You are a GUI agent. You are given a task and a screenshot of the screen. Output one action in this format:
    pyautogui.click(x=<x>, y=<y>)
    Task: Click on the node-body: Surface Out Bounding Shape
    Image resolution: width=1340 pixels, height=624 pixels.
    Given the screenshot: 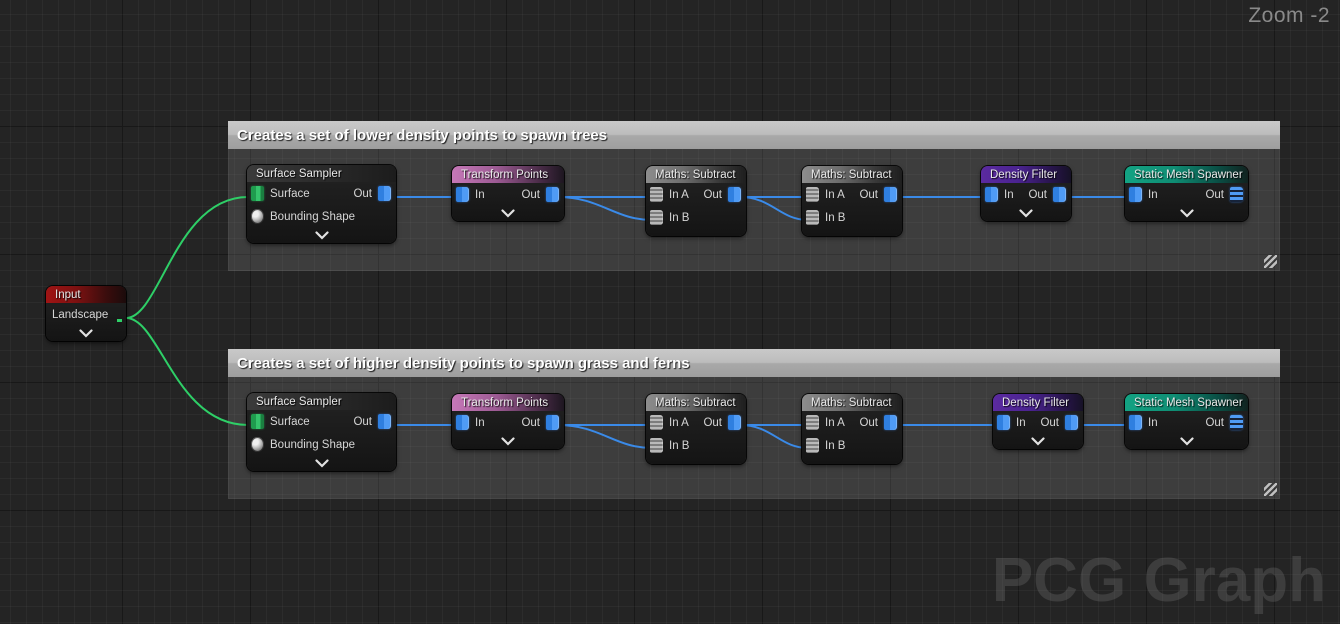 What is the action you would take?
    pyautogui.click(x=321, y=212)
    